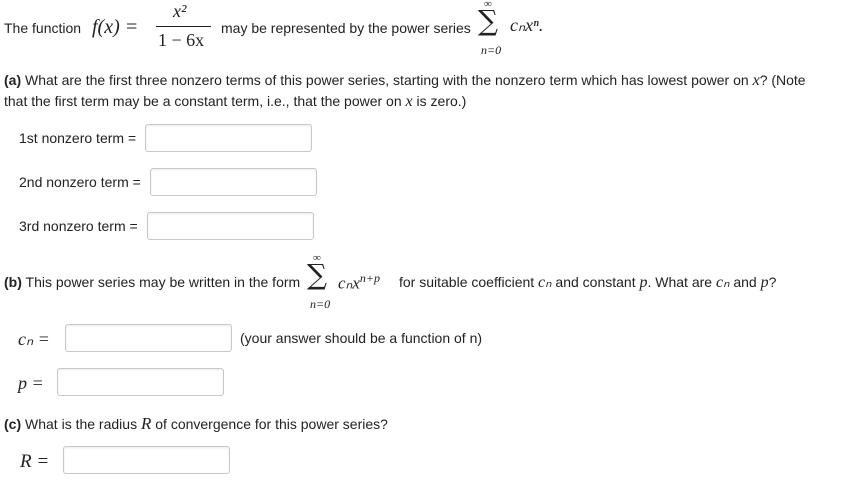 Image resolution: width=843 pixels, height=482 pixels. I want to click on third-term-label: 3rd nonzero term =, so click(78, 226).